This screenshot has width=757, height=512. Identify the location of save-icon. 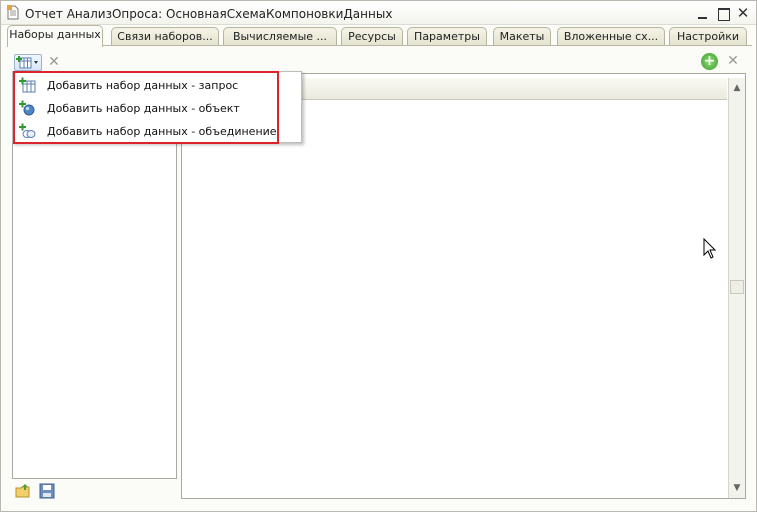
(47, 491).